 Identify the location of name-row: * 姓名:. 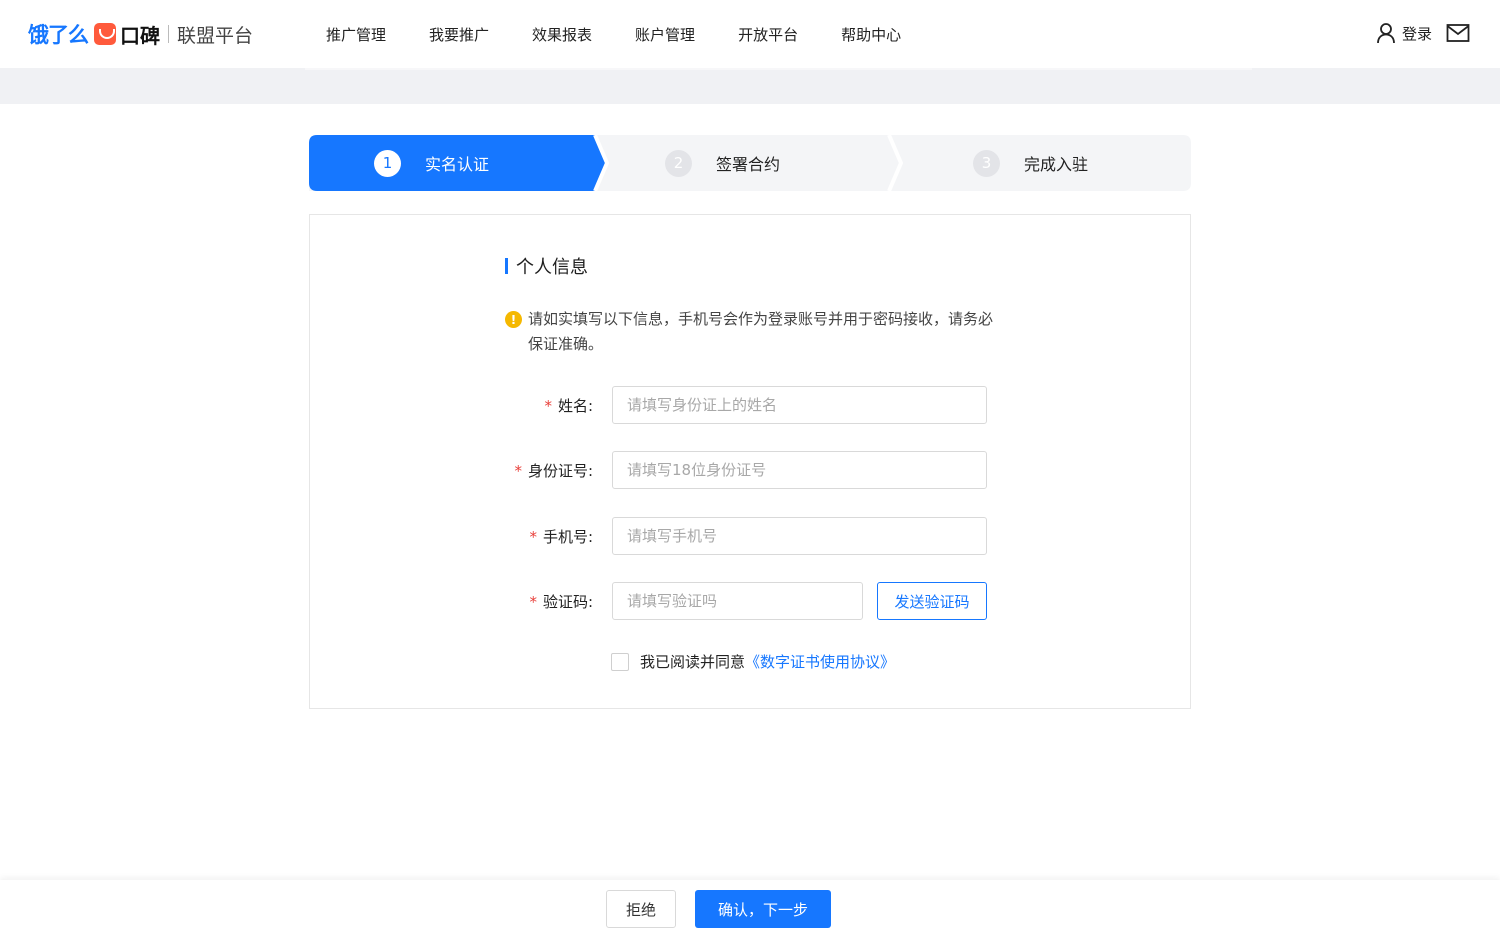
(750, 405).